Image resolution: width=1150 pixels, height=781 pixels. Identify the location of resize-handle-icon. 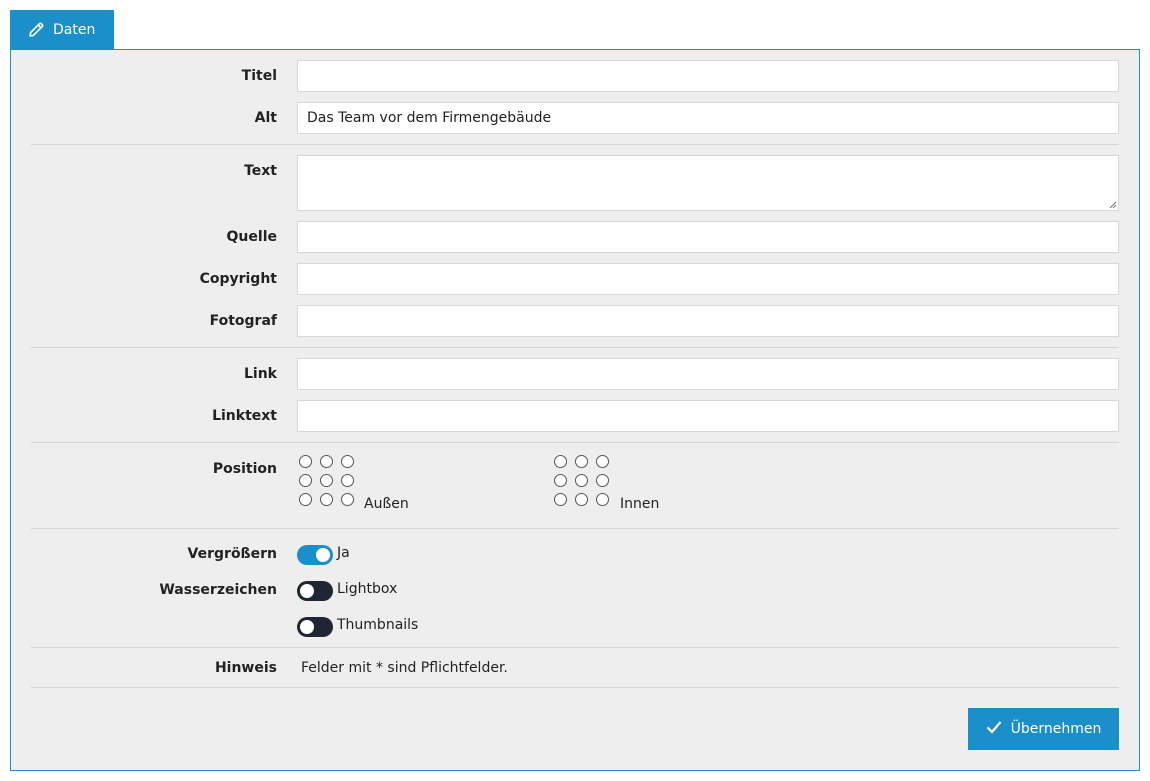
(1113, 205).